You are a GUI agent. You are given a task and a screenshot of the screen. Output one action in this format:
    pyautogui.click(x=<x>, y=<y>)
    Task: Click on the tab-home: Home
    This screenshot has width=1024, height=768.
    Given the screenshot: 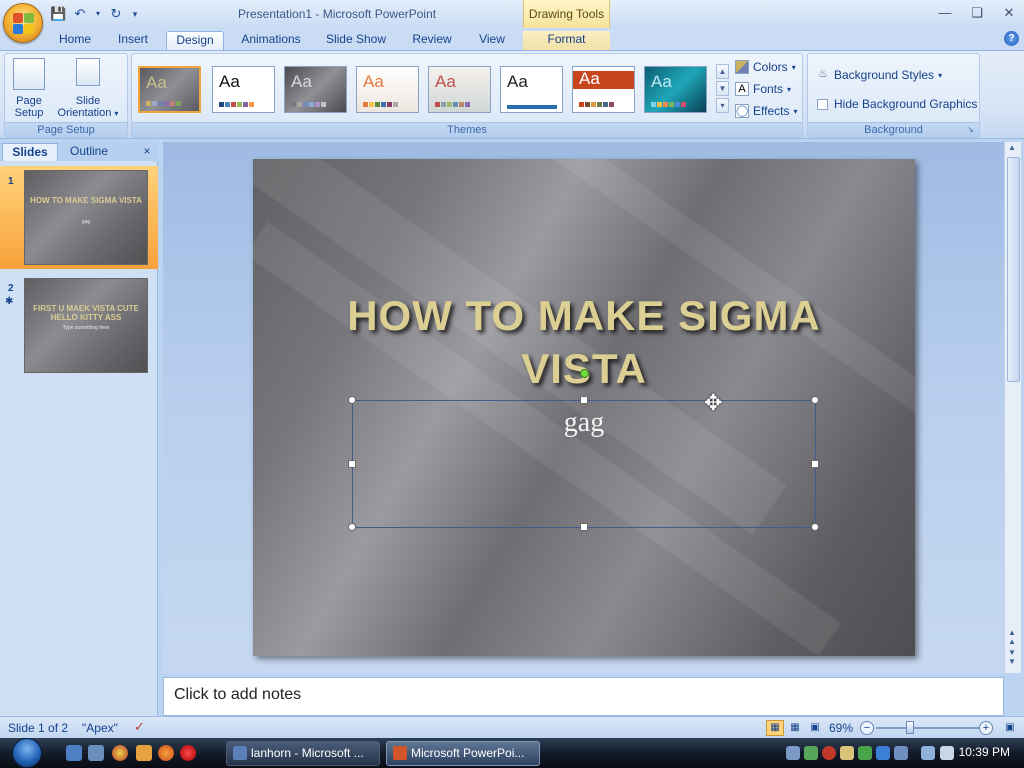 What is the action you would take?
    pyautogui.click(x=75, y=40)
    